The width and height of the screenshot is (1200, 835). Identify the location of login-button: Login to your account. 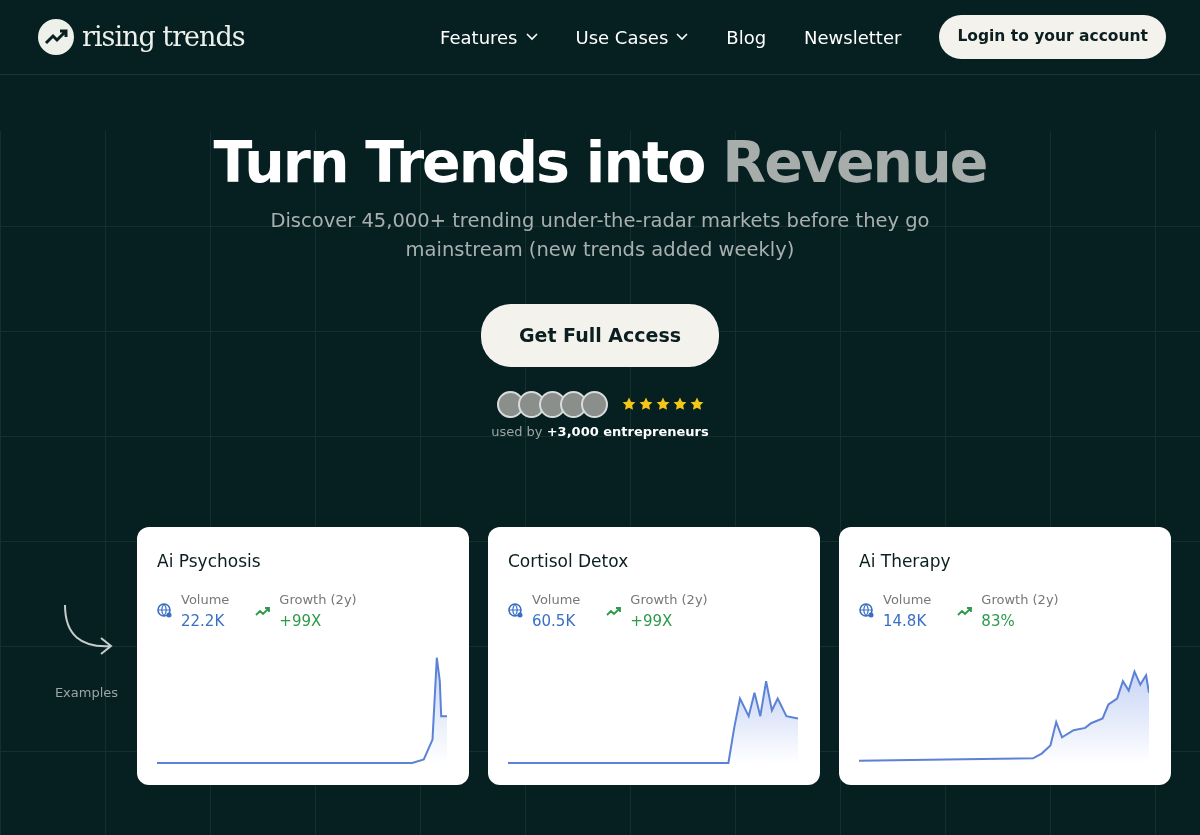
(1052, 37).